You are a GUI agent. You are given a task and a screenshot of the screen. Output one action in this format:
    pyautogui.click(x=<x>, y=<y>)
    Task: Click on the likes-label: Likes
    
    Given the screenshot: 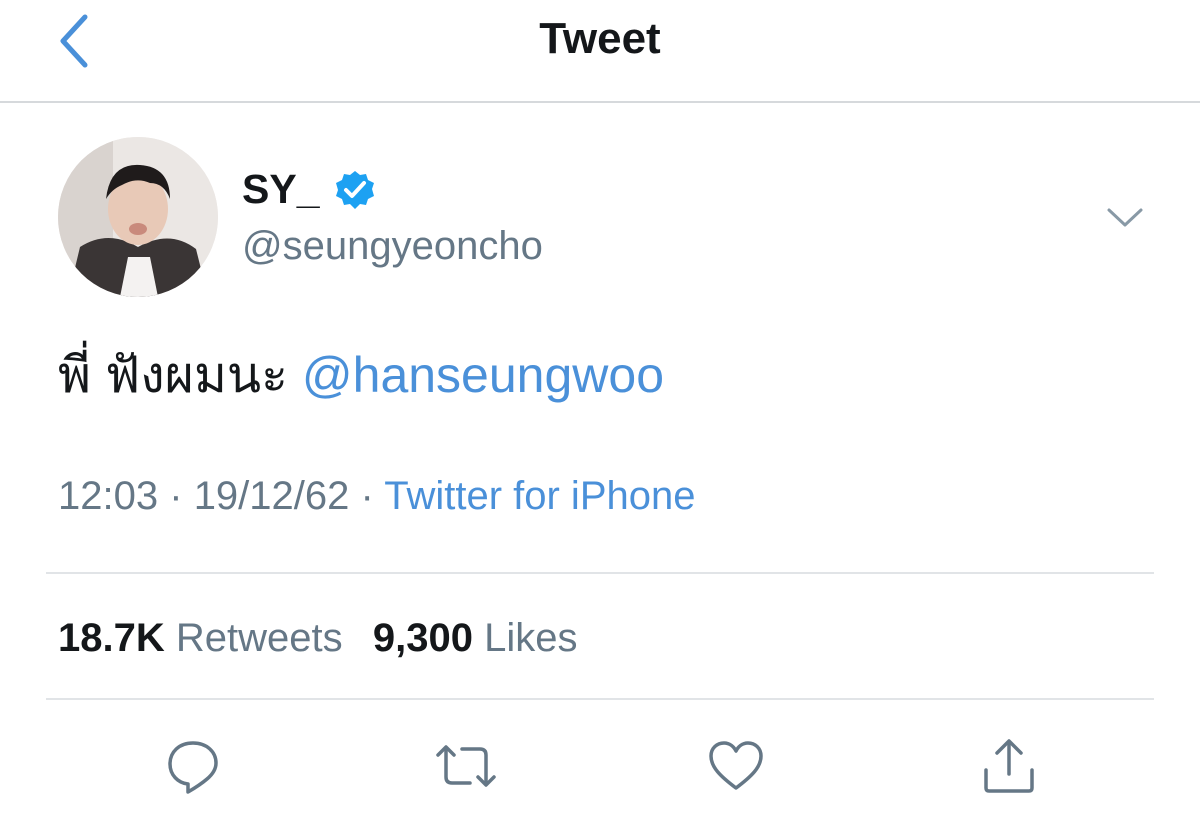 What is the action you would take?
    pyautogui.click(x=531, y=638)
    